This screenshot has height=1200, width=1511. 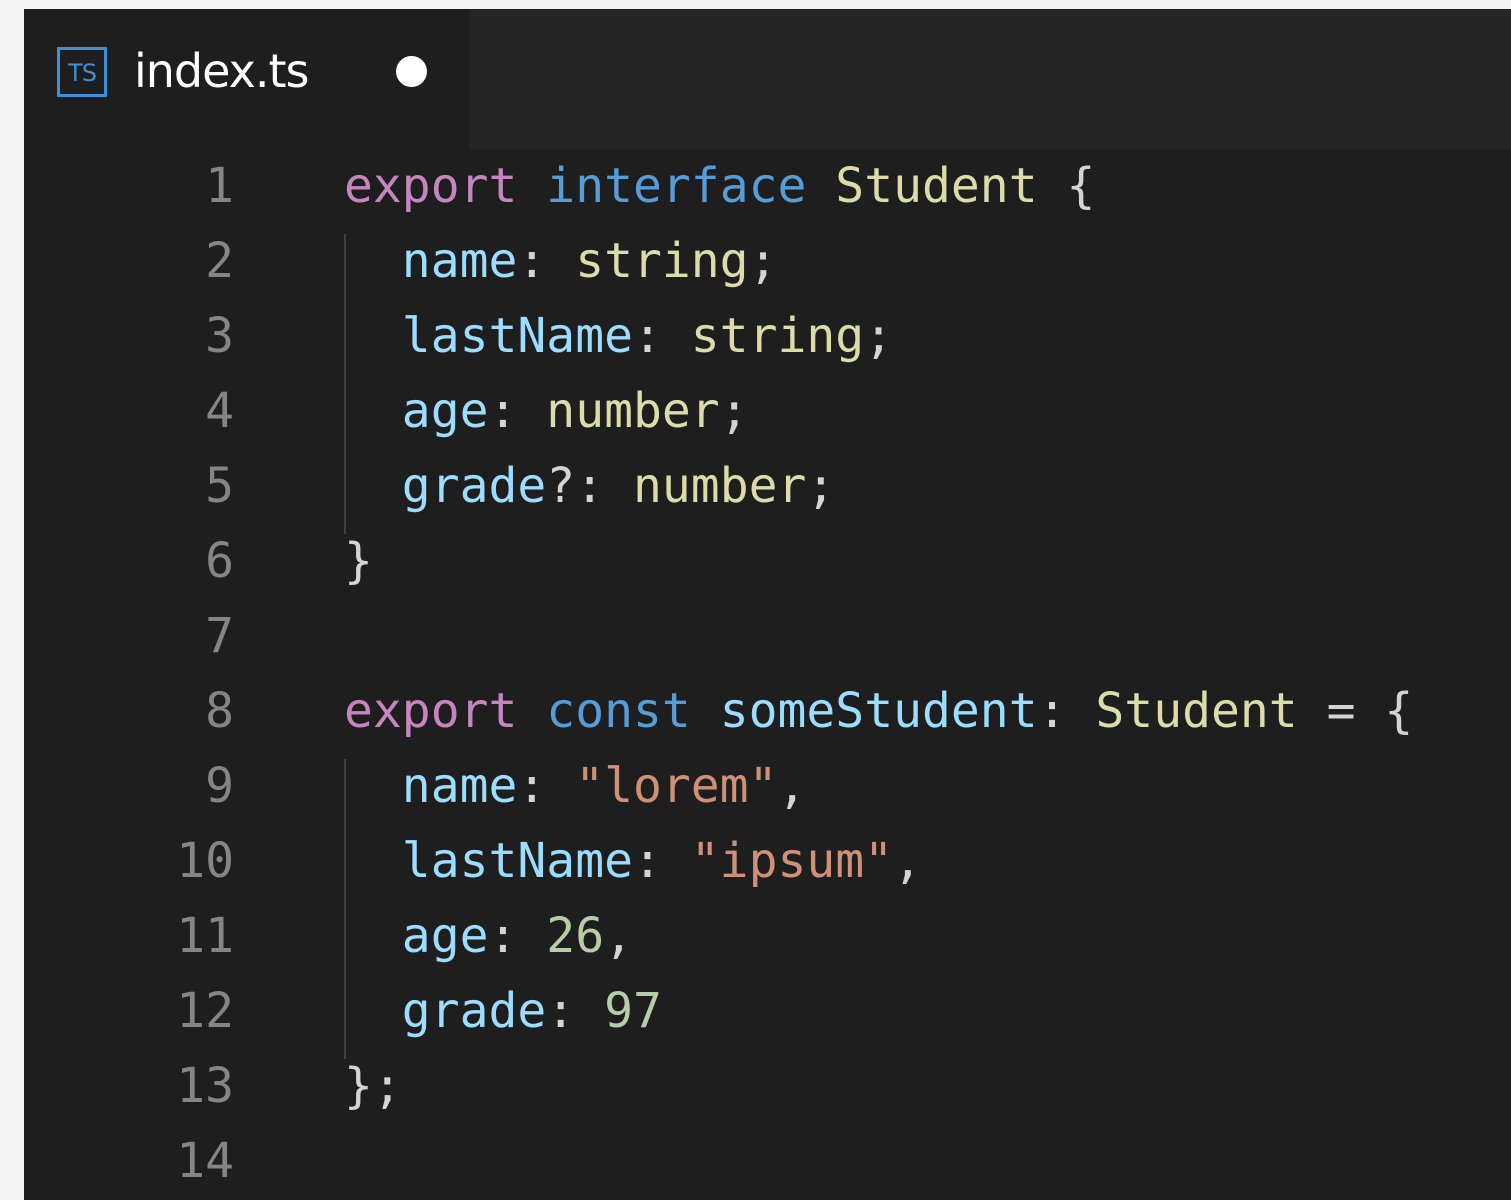 I want to click on code-line: 9 name: "lorem",, so click(x=767, y=786).